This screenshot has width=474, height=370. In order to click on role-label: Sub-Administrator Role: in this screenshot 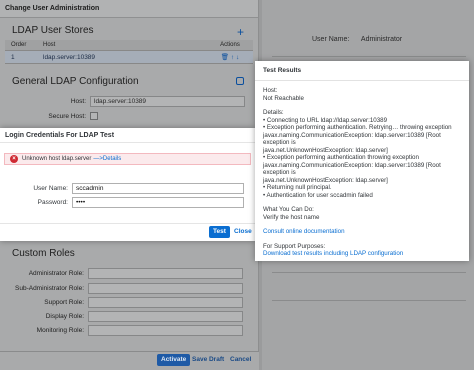, I will do `click(49, 288)`.